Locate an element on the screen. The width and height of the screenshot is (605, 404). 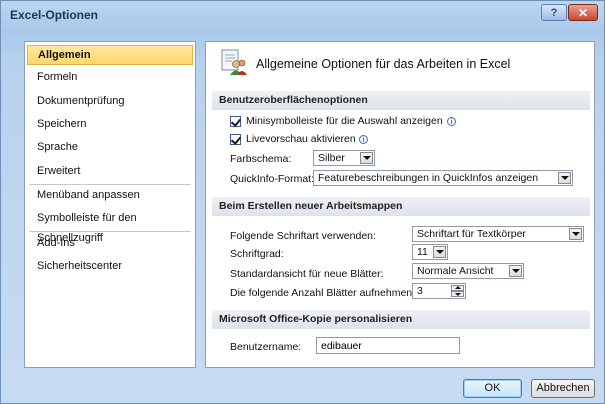
spin-down-icon is located at coordinates (457, 294).